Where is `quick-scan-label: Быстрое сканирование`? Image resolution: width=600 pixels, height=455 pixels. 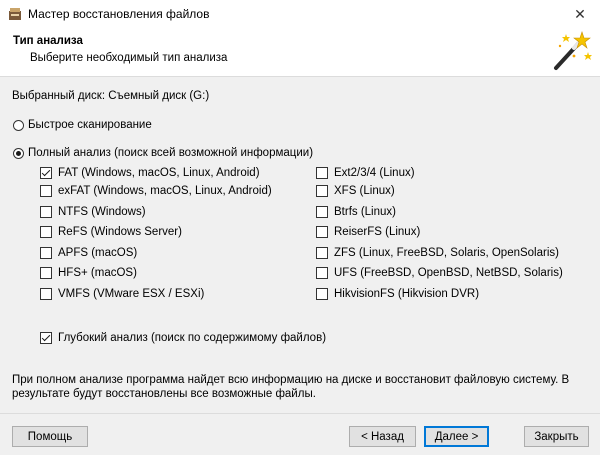 quick-scan-label: Быстрое сканирование is located at coordinates (90, 125).